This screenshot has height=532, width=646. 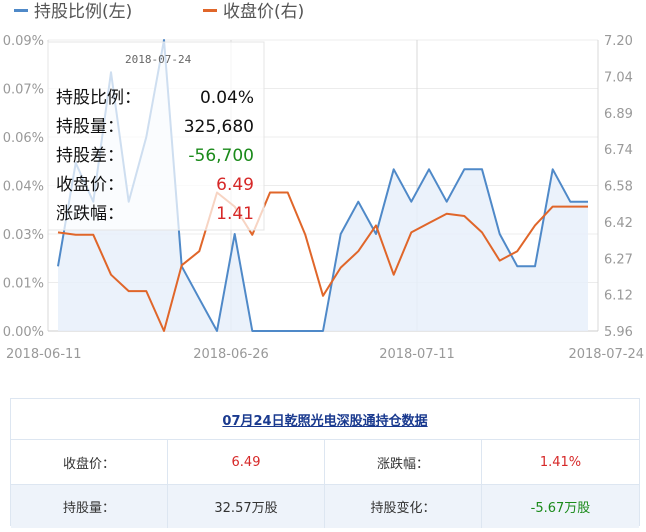 What do you see at coordinates (618, 332) in the screenshot?
I see `y-right-tick-label: 5.96` at bounding box center [618, 332].